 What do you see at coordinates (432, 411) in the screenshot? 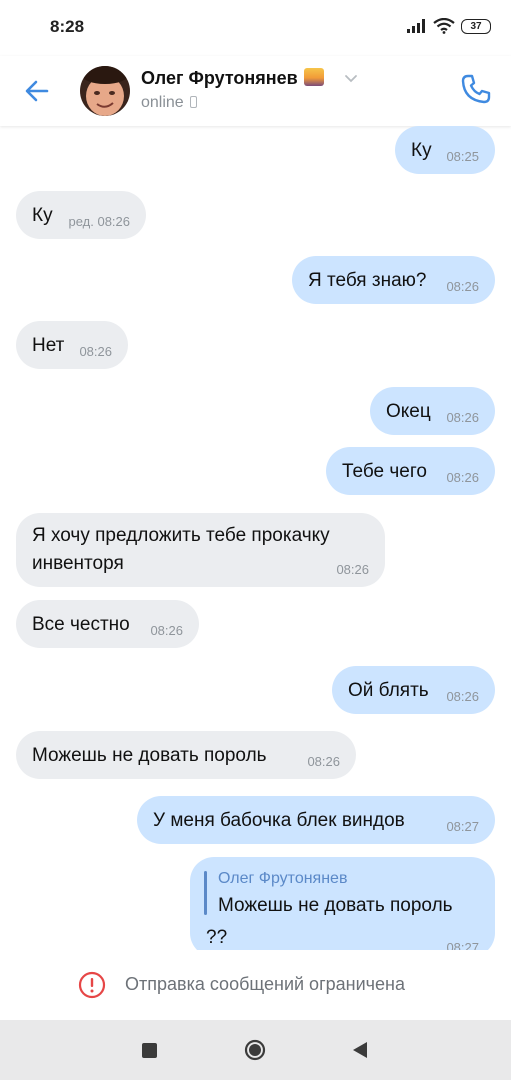
I see `message-bubble: Окец 08:26` at bounding box center [432, 411].